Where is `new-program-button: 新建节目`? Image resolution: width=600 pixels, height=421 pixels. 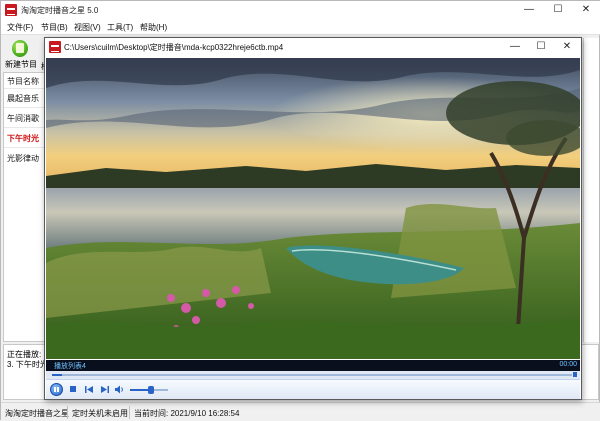
new-program-button: 新建节目 is located at coordinates (21, 54).